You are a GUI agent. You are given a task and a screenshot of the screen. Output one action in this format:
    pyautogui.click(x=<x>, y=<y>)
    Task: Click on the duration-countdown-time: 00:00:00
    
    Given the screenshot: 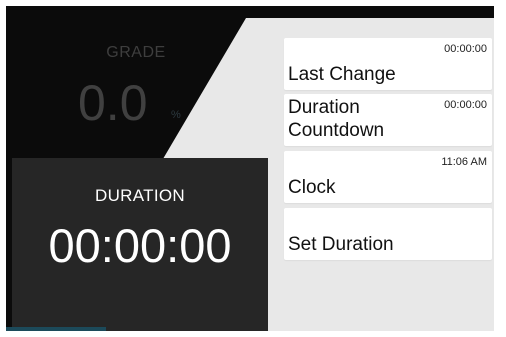 What is the action you would take?
    pyautogui.click(x=465, y=105)
    